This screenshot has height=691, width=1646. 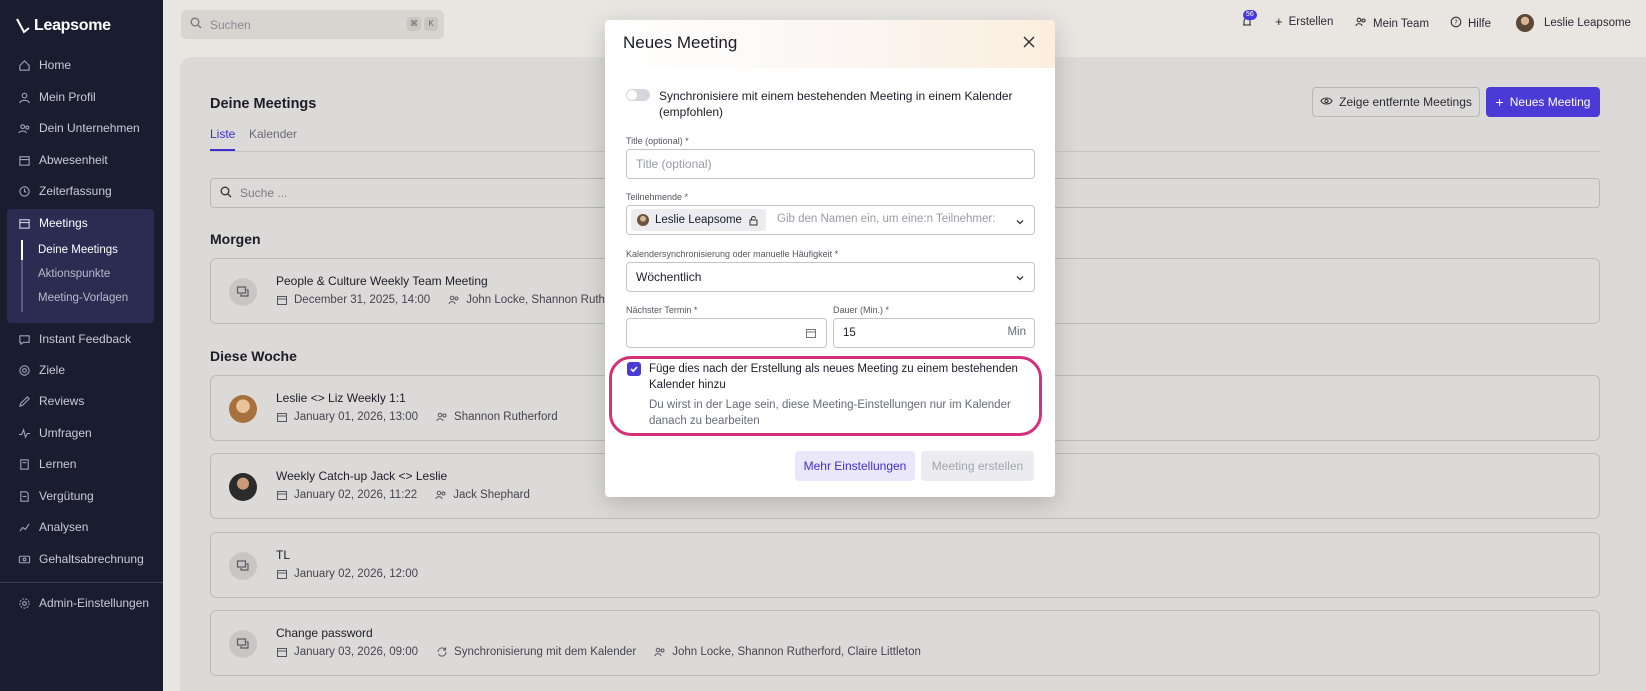 I want to click on help-button: ? Hilfe, so click(x=1470, y=23).